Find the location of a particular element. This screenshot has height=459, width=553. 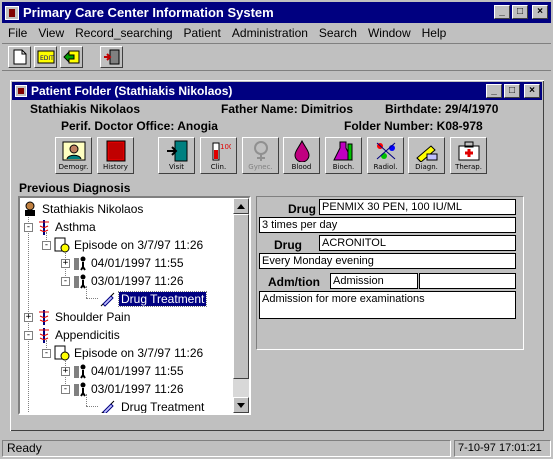

history-label: History is located at coordinates (115, 167).